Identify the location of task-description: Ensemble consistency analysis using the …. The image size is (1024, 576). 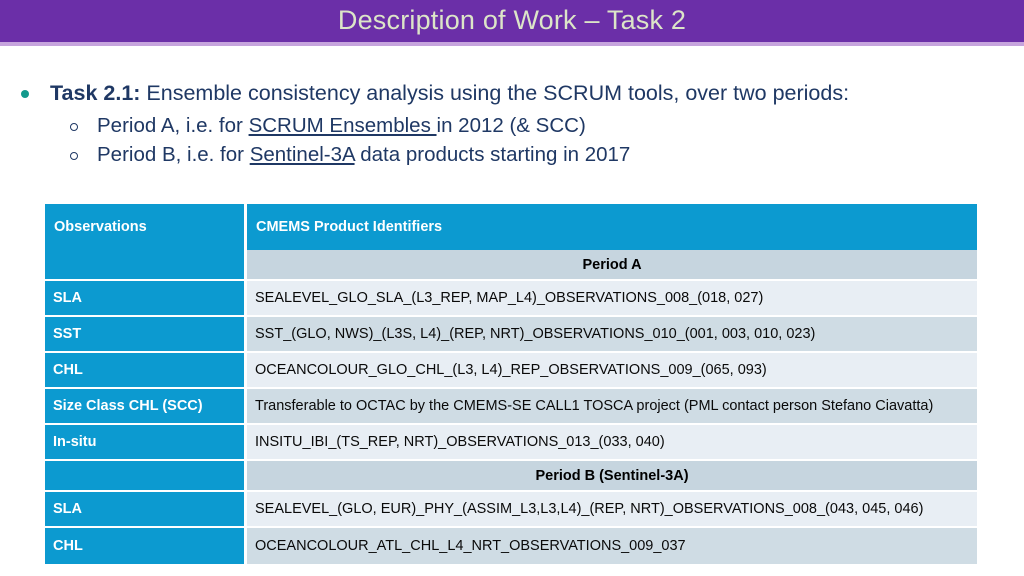
(495, 93).